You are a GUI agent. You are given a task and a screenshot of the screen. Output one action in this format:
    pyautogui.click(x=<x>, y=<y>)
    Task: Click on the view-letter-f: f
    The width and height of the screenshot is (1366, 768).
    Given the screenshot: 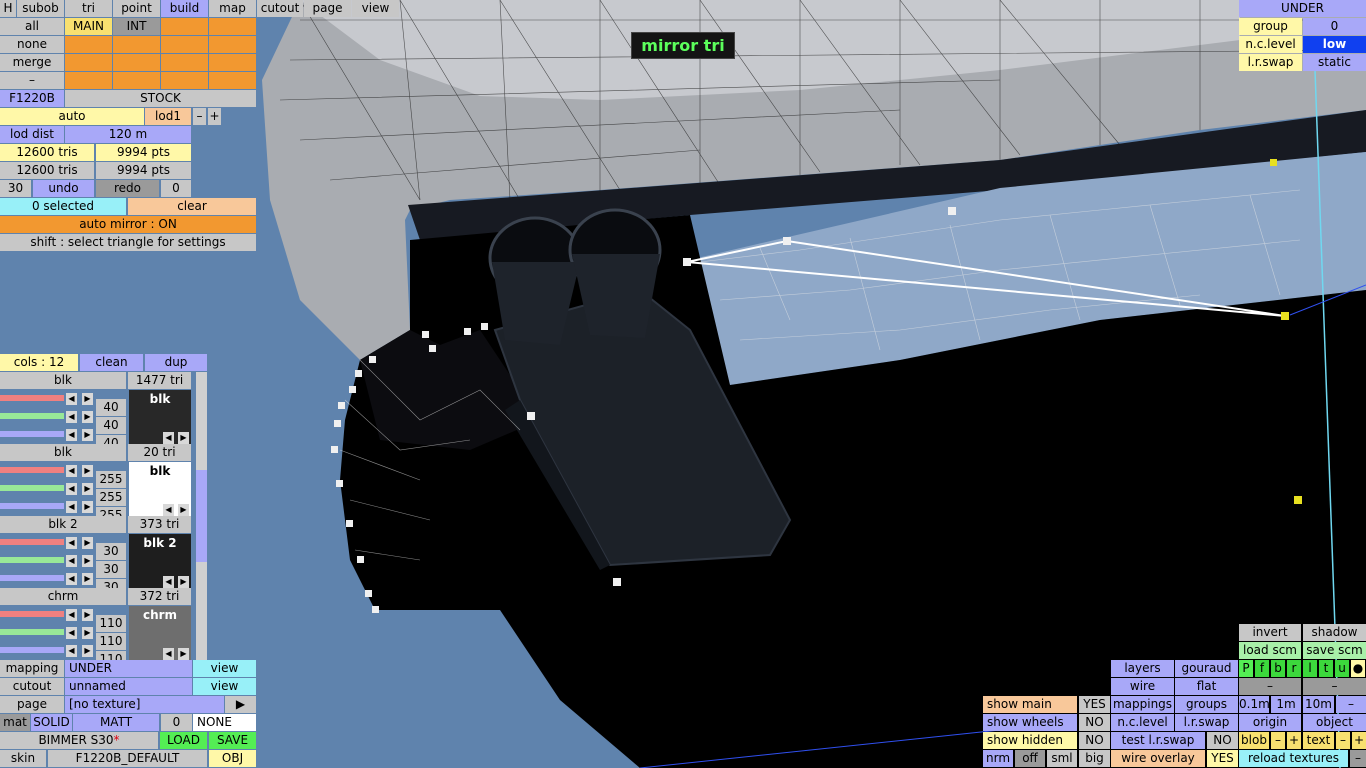 What is the action you would take?
    pyautogui.click(x=1262, y=668)
    